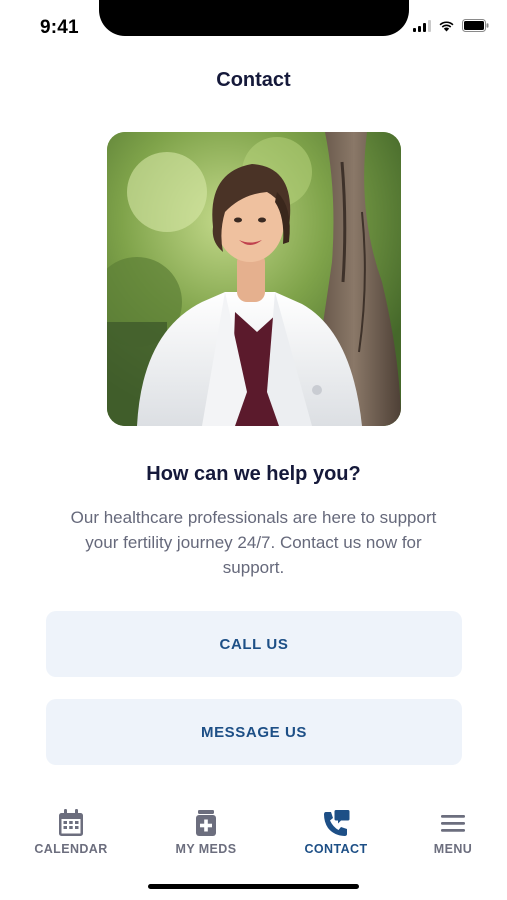 Image resolution: width=507 pixels, height=900 pixels. What do you see at coordinates (253, 474) in the screenshot?
I see `help-heading: How can we help you?` at bounding box center [253, 474].